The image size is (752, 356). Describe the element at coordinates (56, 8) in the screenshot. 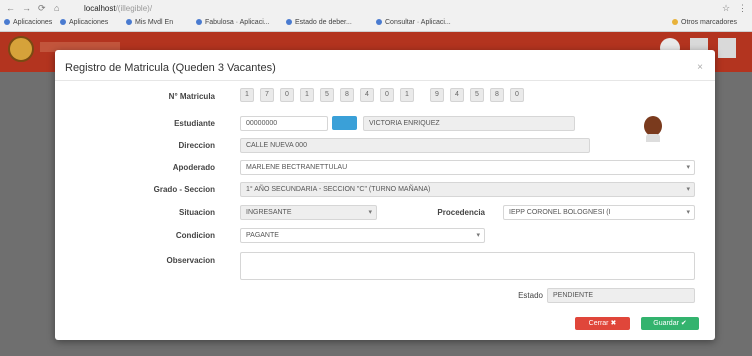

I see `home-icon: ⌂` at that location.